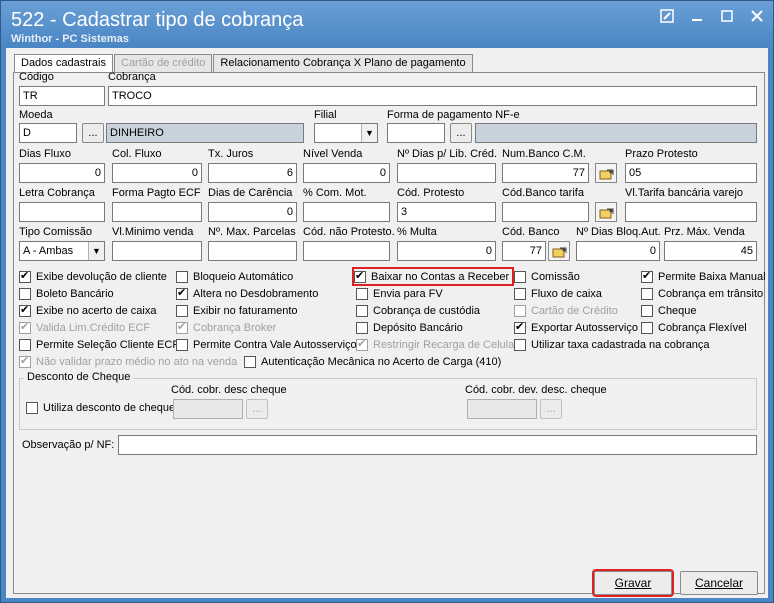 This screenshot has width=774, height=603. What do you see at coordinates (440, 276) in the screenshot?
I see `checkbox-label: Baixar no Contas a Receber` at bounding box center [440, 276].